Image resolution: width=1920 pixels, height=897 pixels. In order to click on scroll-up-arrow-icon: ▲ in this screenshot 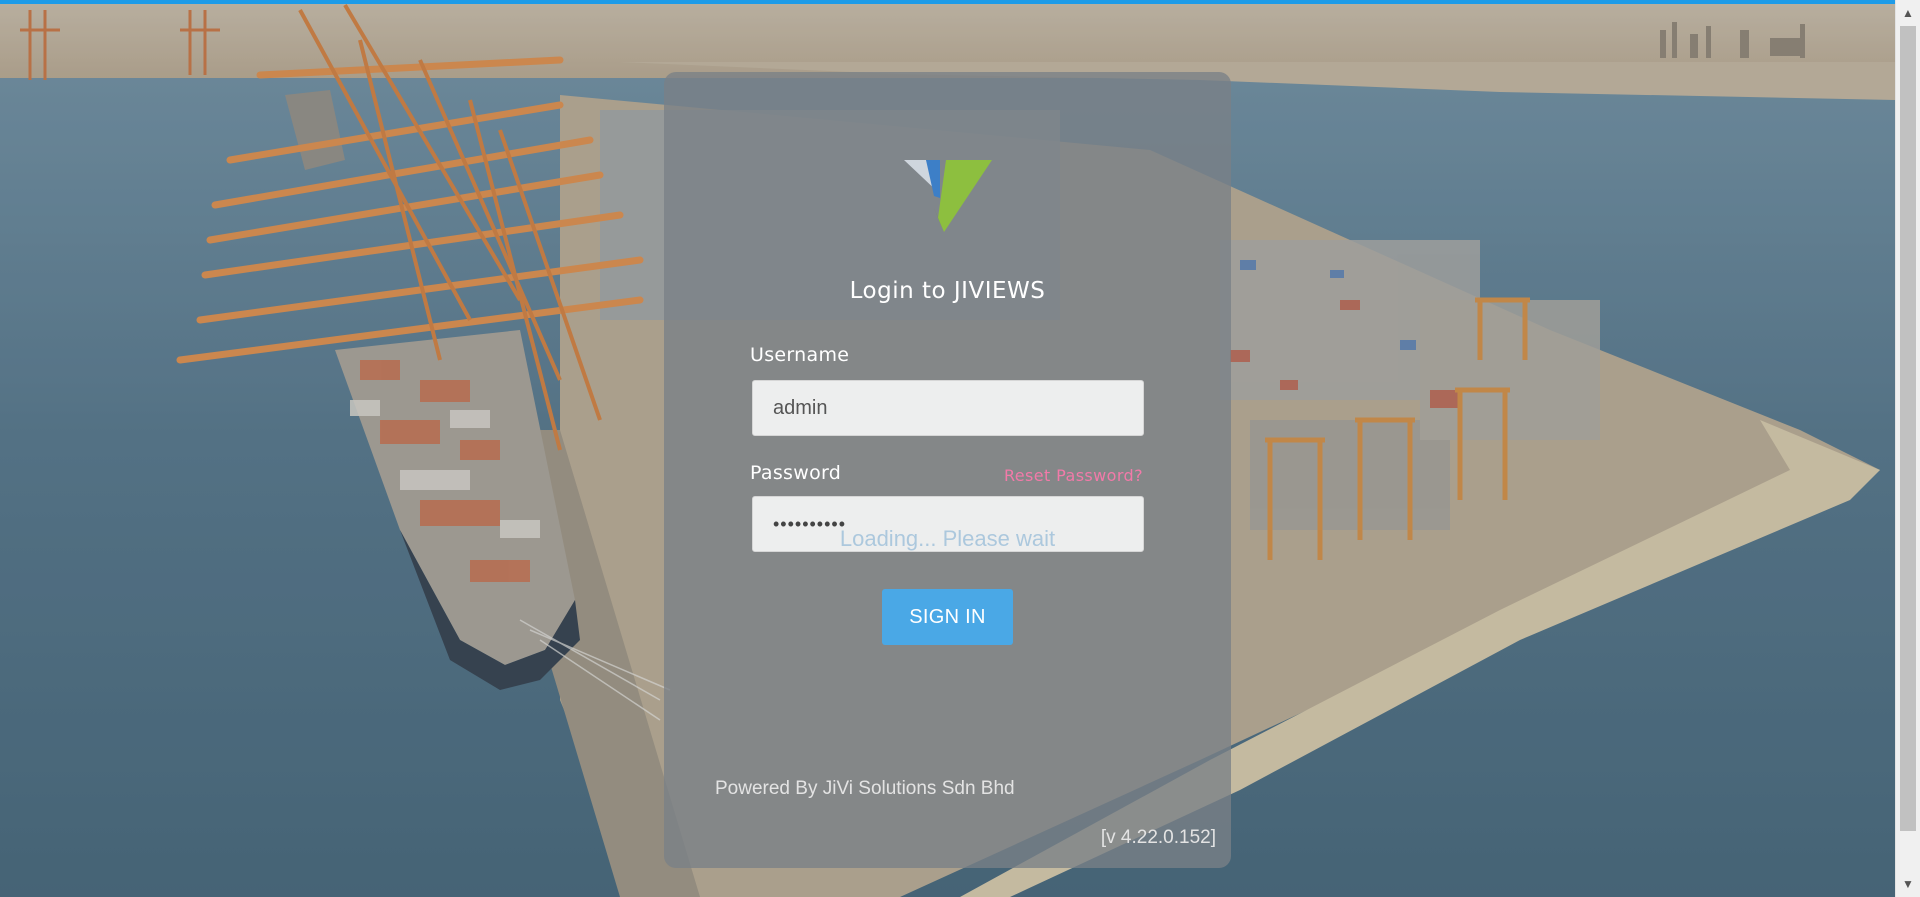, I will do `click(1908, 13)`.